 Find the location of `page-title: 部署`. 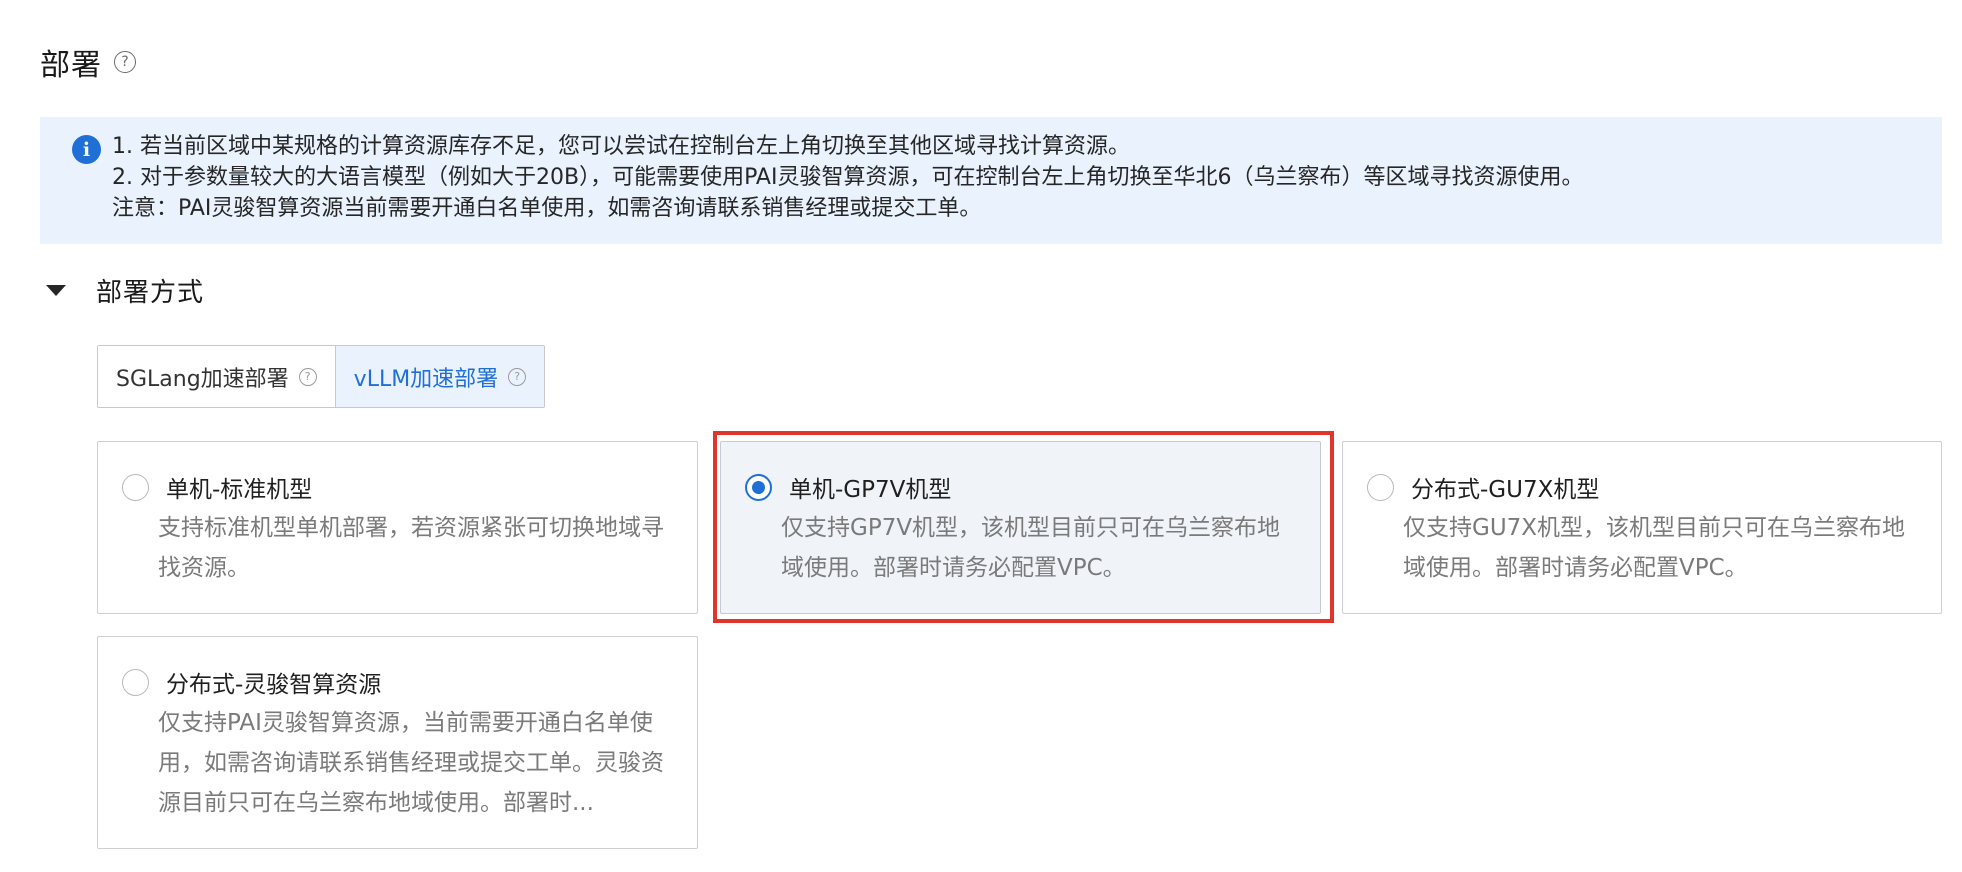

page-title: 部署 is located at coordinates (71, 65).